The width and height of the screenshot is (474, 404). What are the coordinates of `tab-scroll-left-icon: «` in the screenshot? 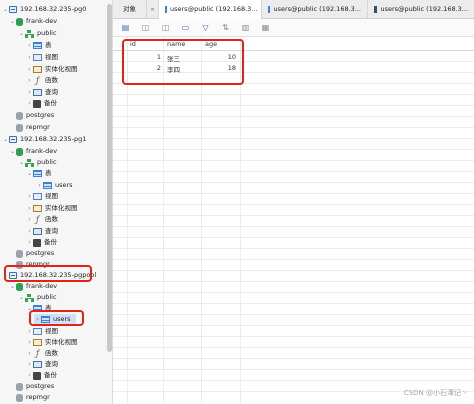 It's located at (153, 9).